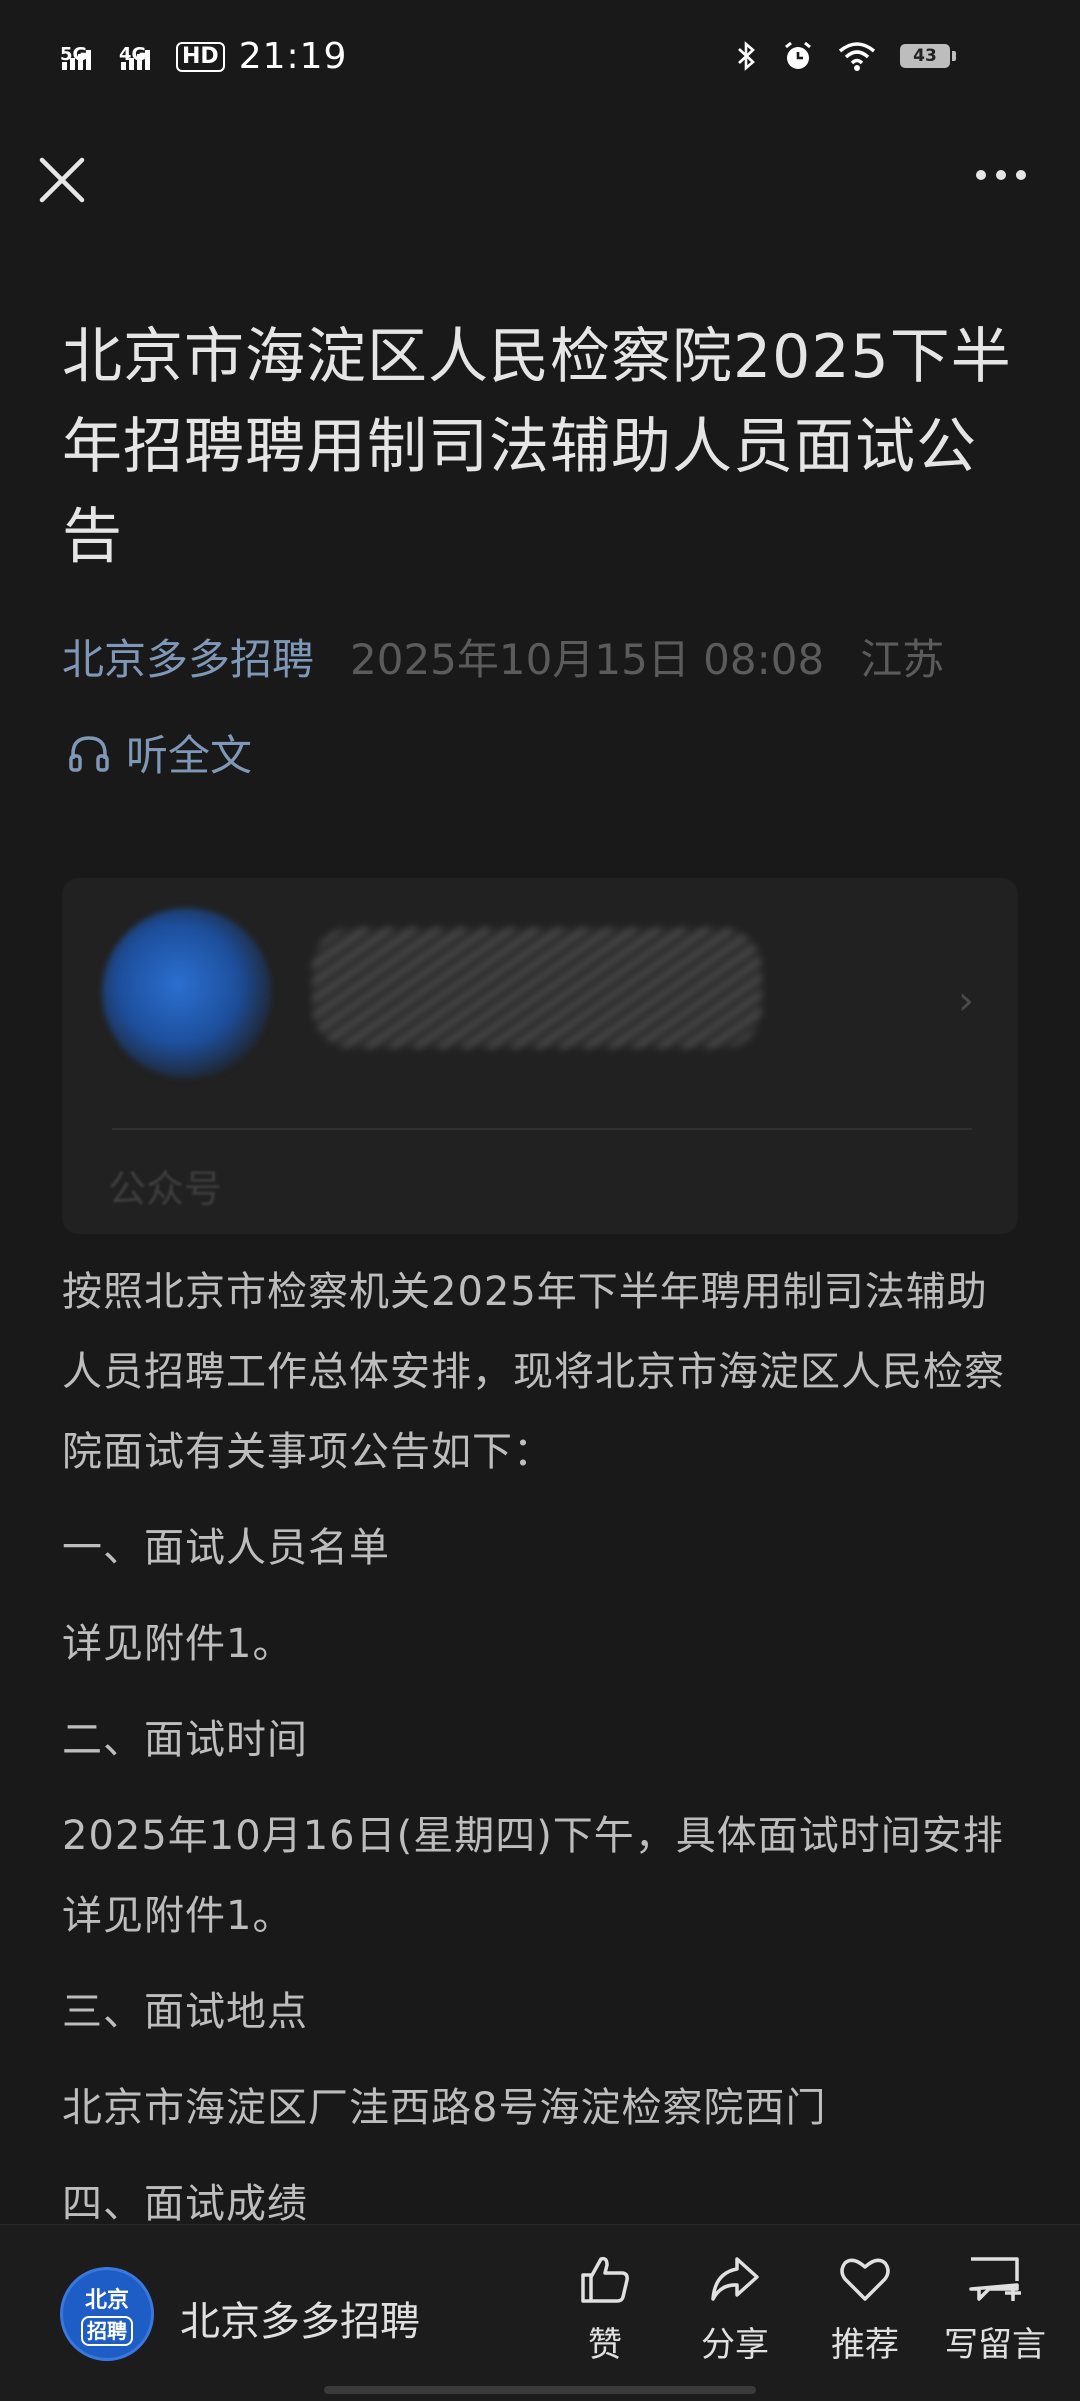 This screenshot has height=2401, width=1080. What do you see at coordinates (185, 2012) in the screenshot?
I see `section-heading: 三、面试地点` at bounding box center [185, 2012].